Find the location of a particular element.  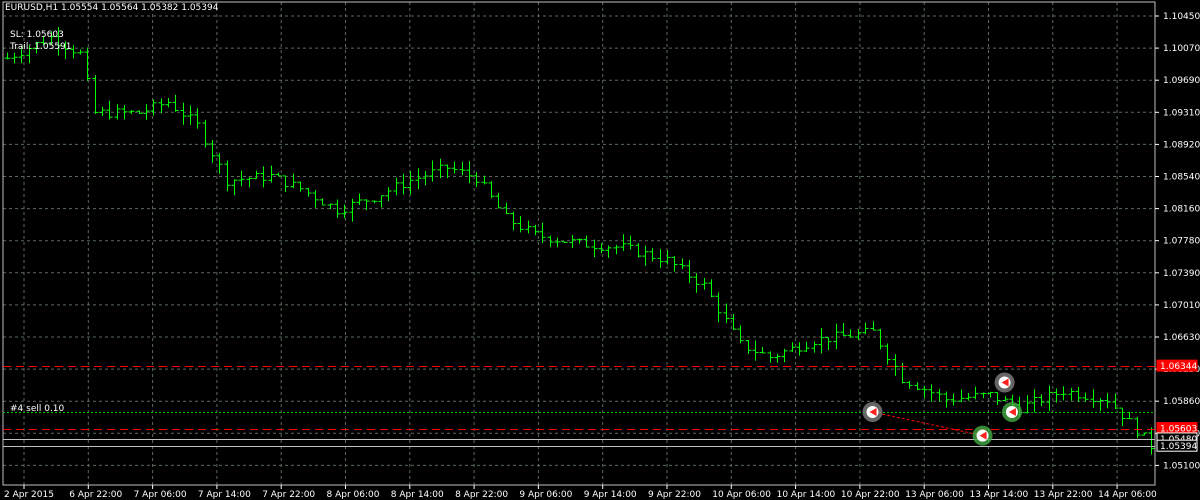

order-label: #4 sell 0.10 is located at coordinates (37, 409).